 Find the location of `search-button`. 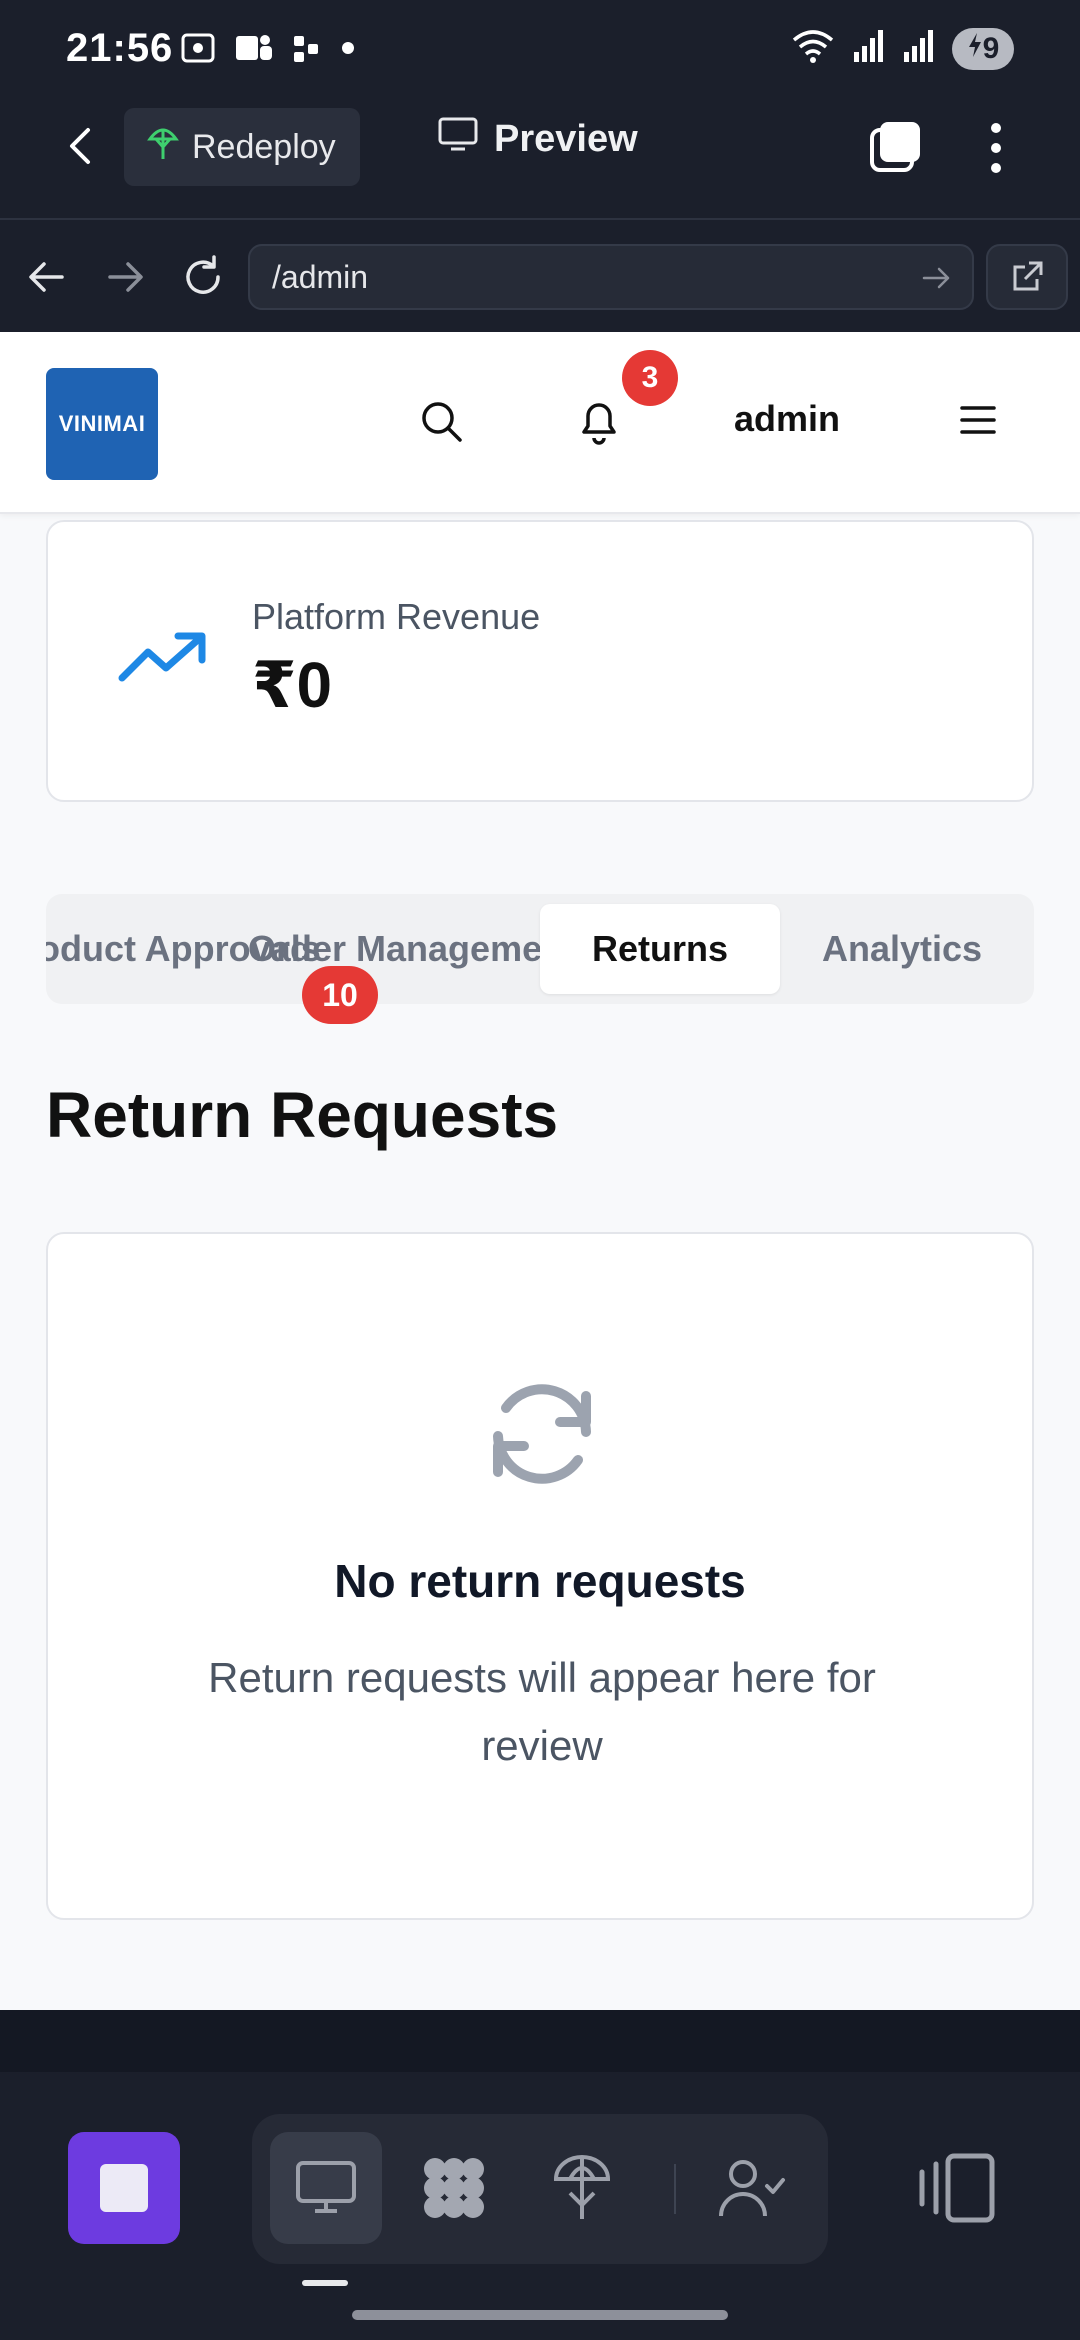

search-button is located at coordinates (441, 421).